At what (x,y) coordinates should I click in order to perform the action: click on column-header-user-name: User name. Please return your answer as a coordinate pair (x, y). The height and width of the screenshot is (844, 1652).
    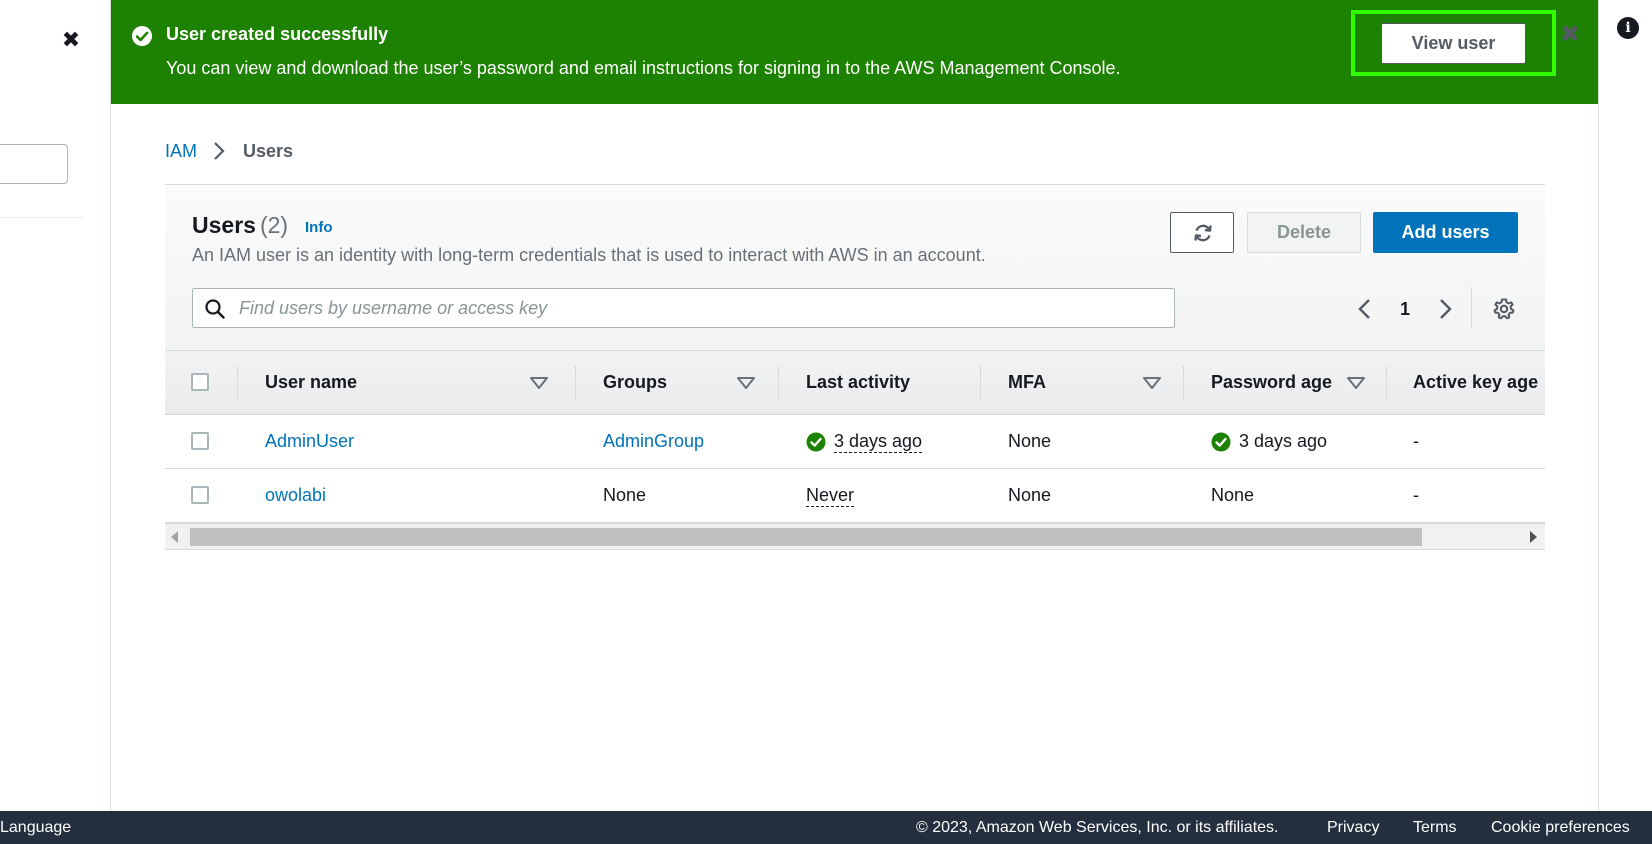
    Looking at the image, I should click on (406, 382).